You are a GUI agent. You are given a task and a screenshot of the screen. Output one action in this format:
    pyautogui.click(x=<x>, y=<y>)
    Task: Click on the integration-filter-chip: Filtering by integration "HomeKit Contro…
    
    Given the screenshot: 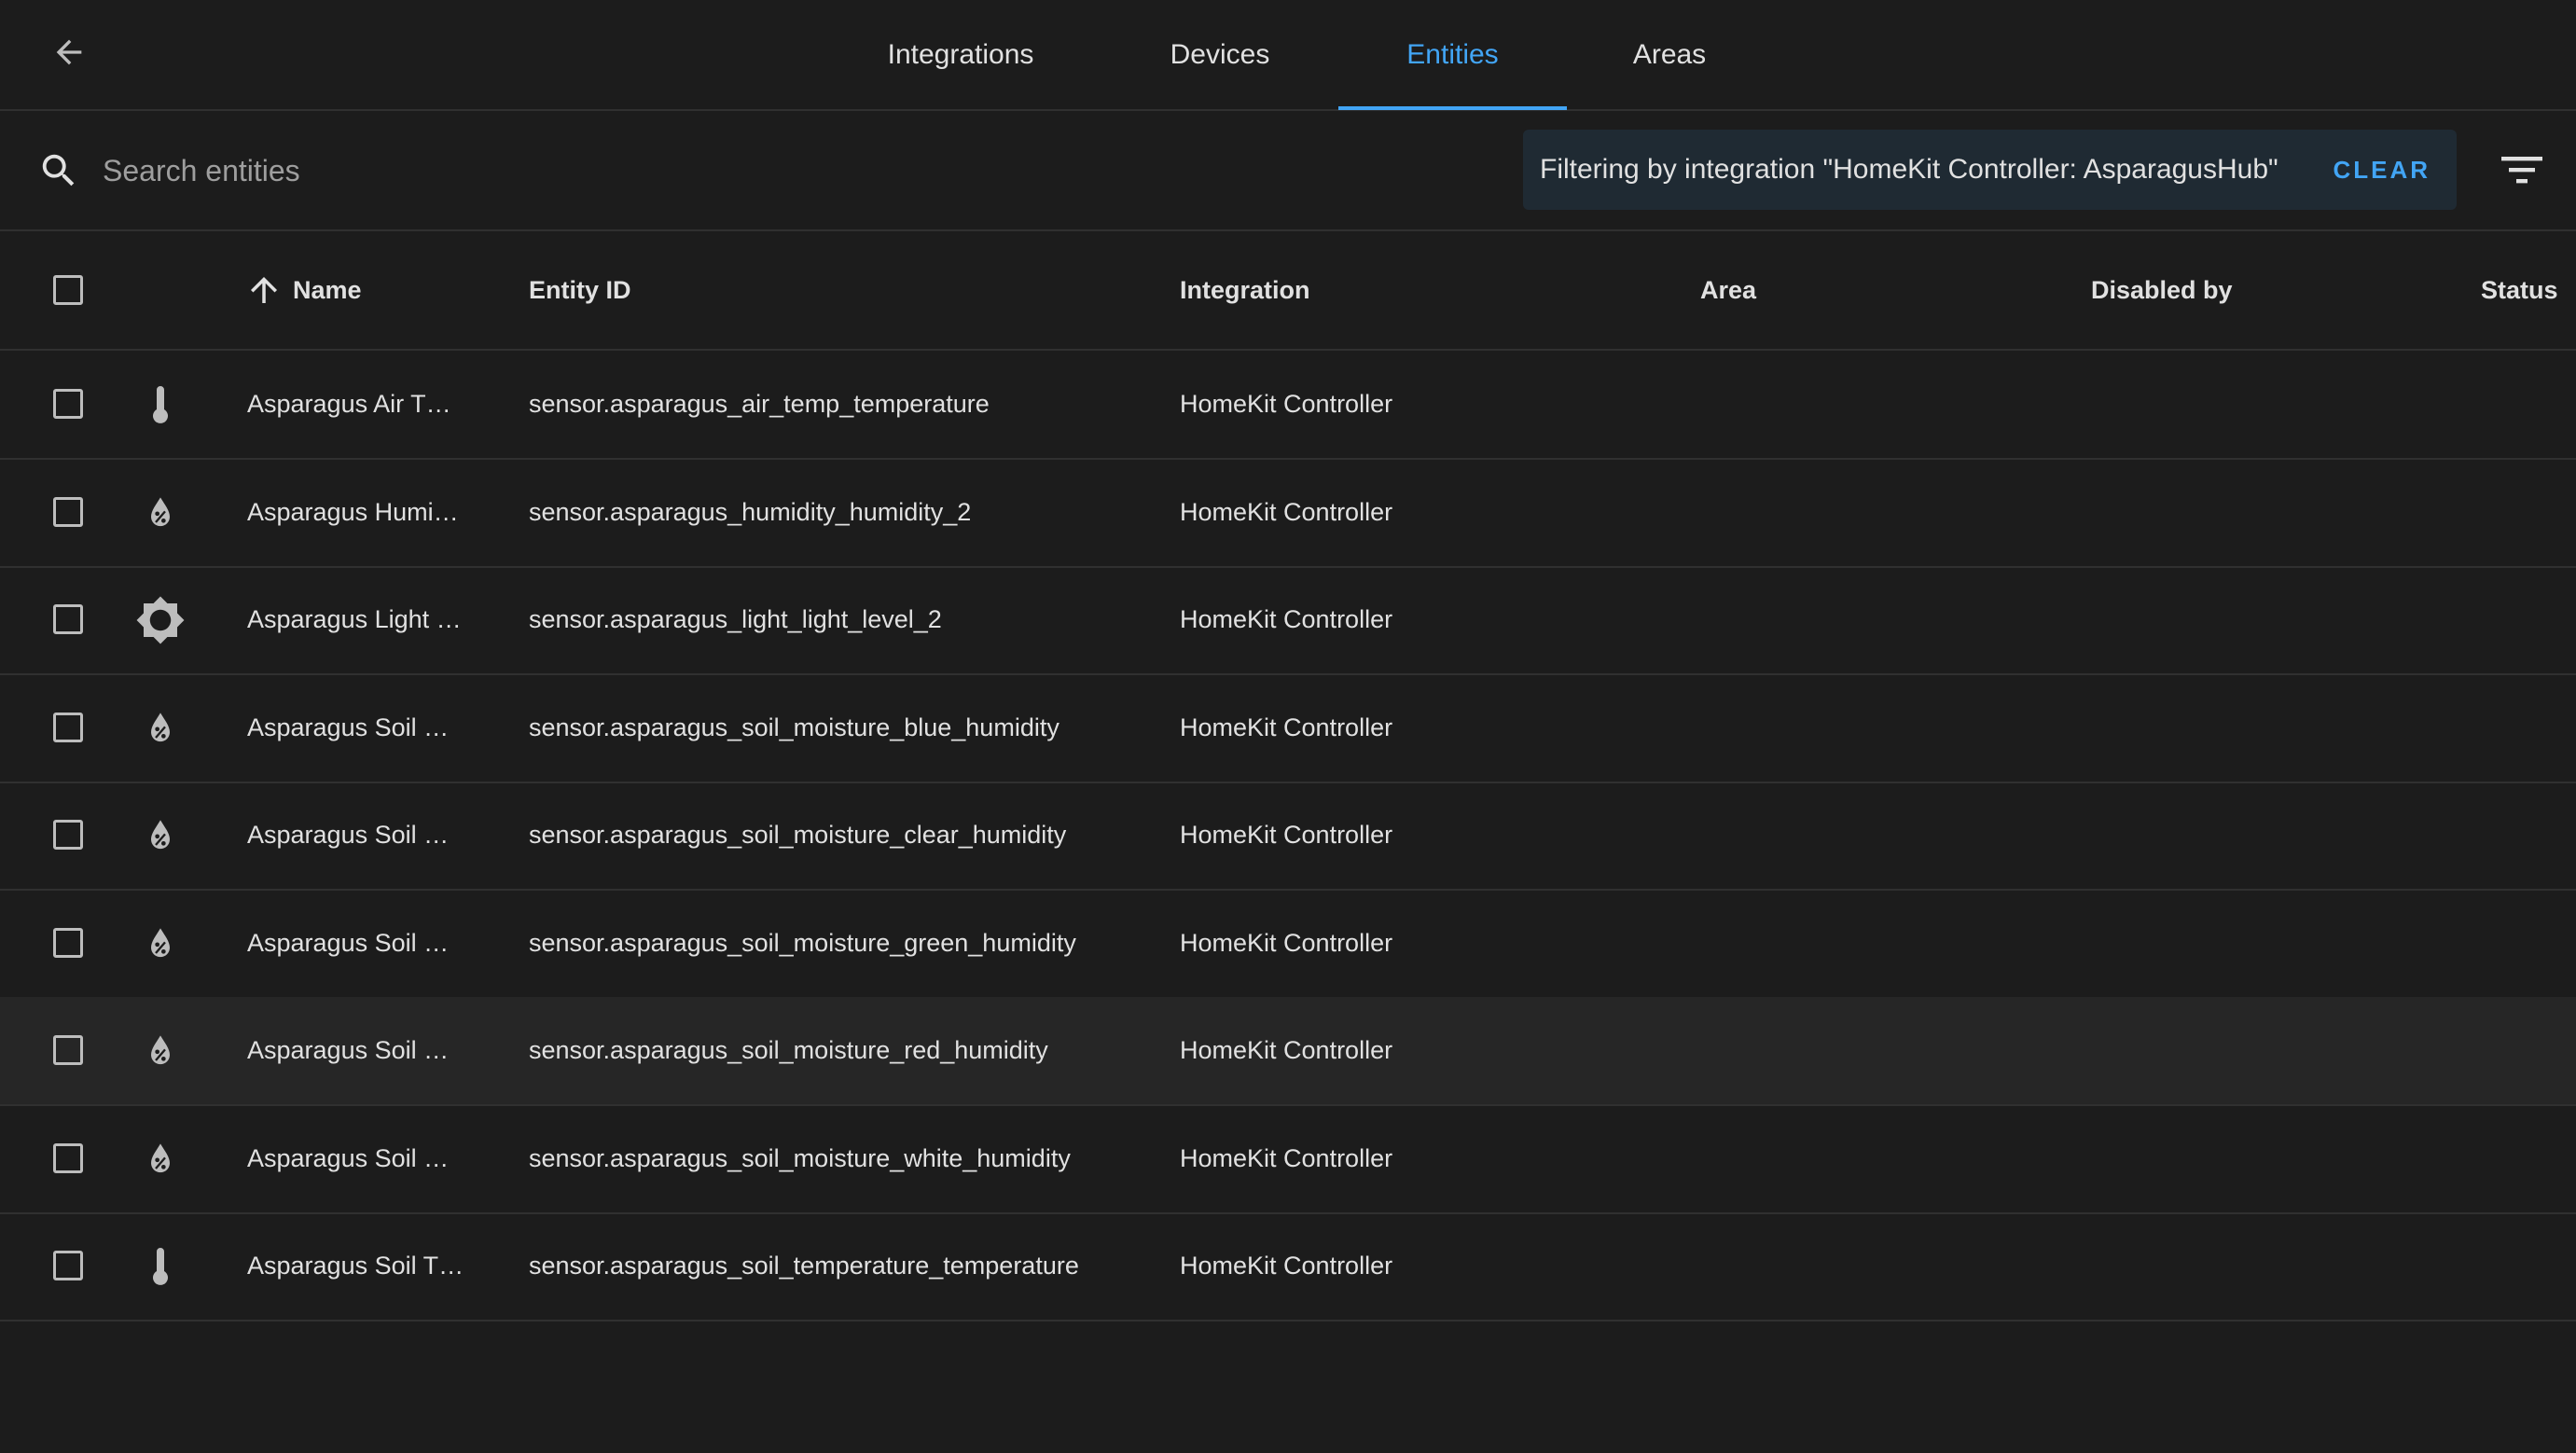 What is the action you would take?
    pyautogui.click(x=1990, y=170)
    